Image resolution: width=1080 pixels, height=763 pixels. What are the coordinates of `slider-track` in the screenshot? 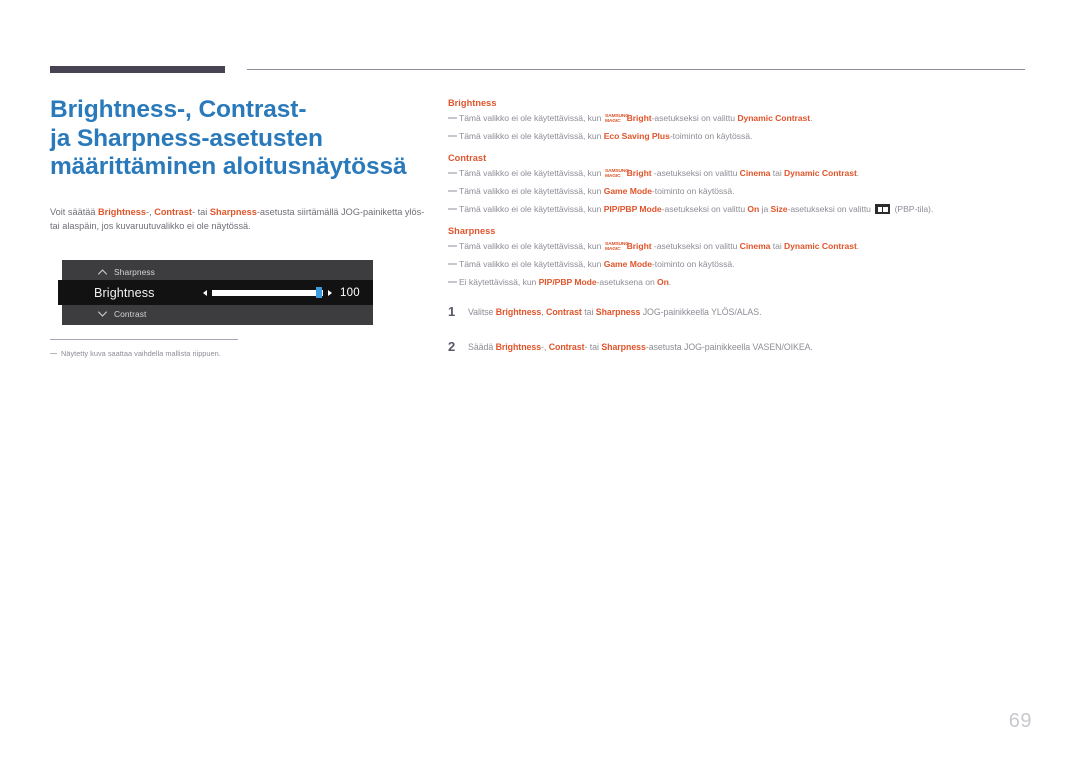 It's located at (267, 292).